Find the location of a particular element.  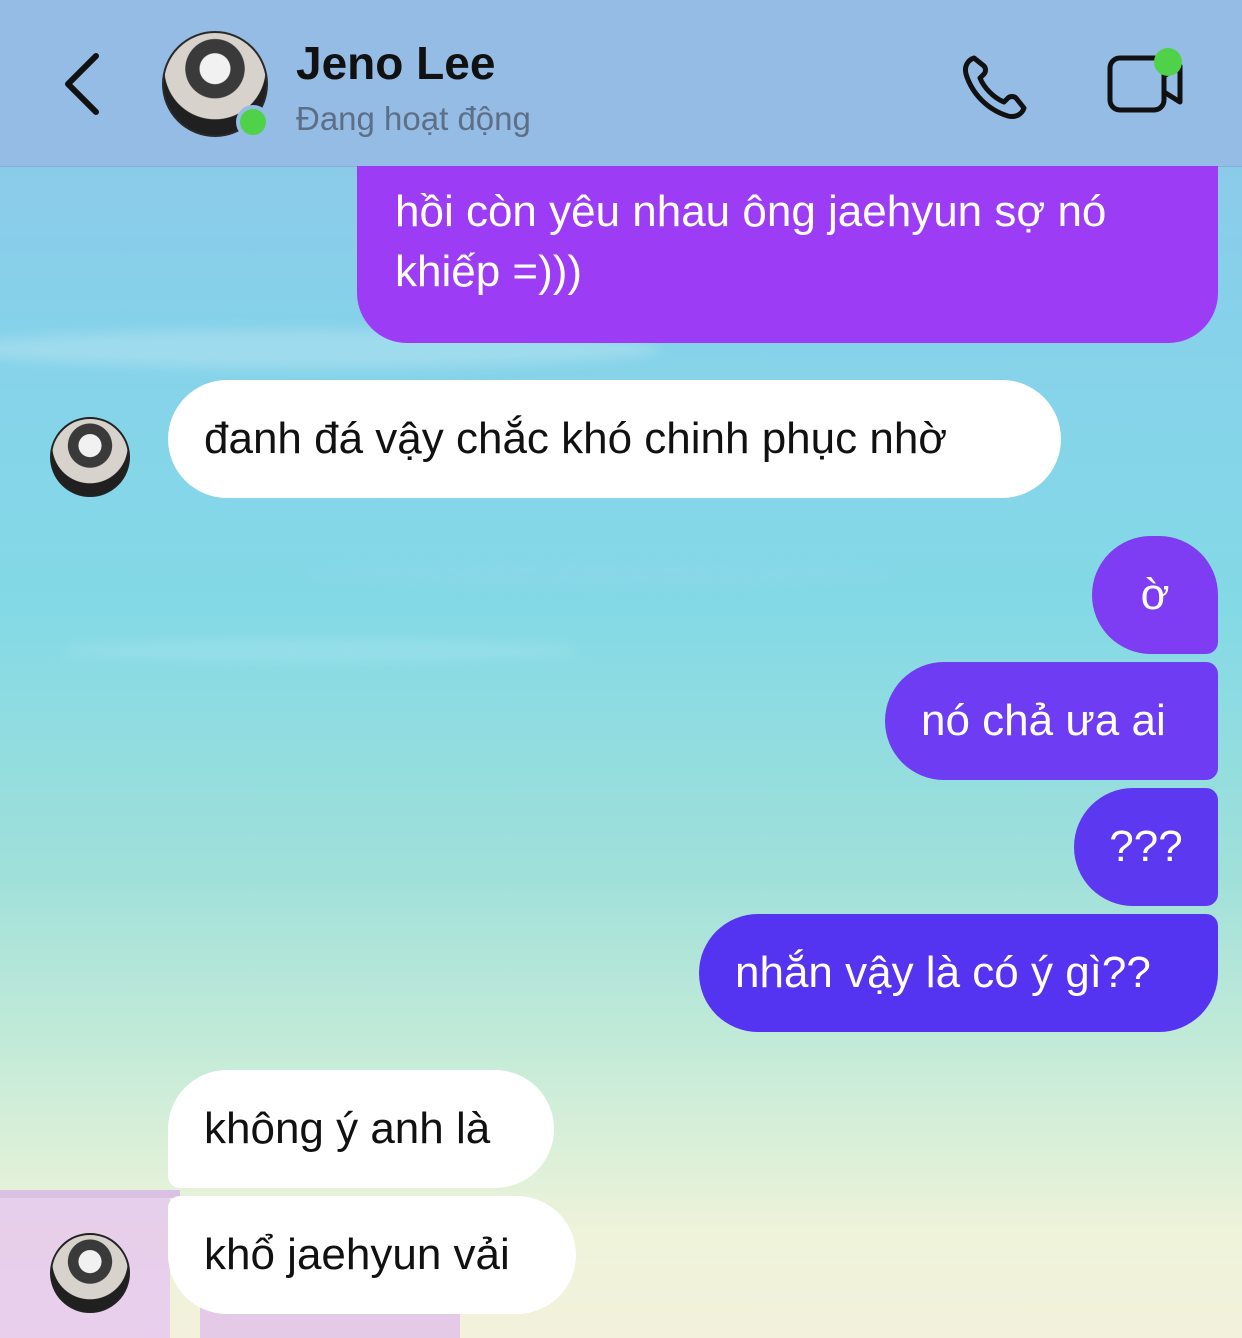

message-text: ờ is located at coordinates (1155, 594).